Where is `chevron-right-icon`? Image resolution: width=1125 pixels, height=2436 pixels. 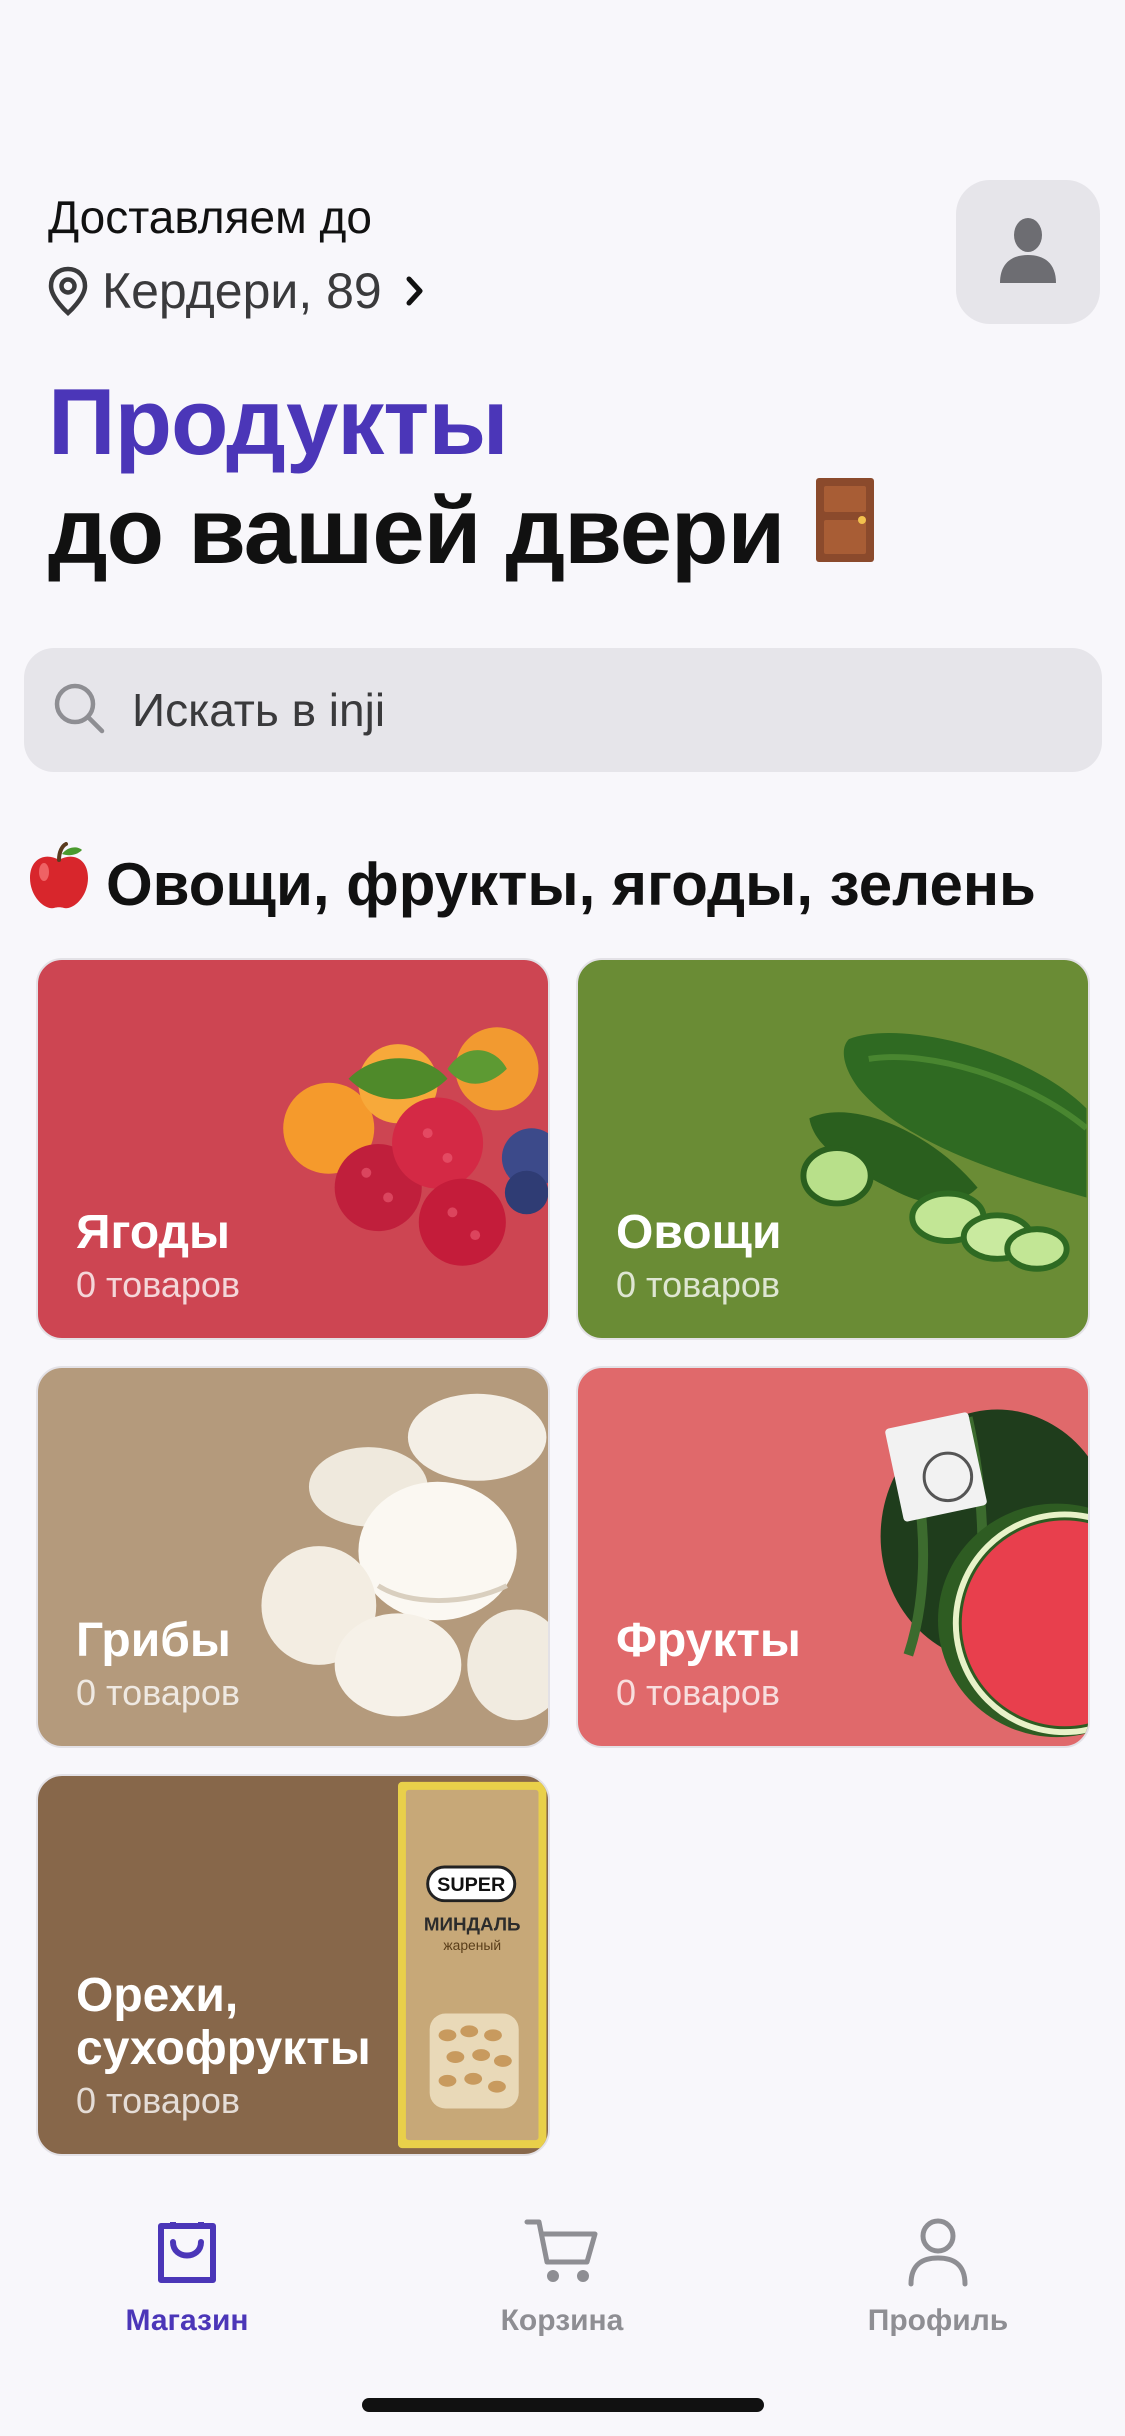
chevron-right-icon is located at coordinates (415, 291).